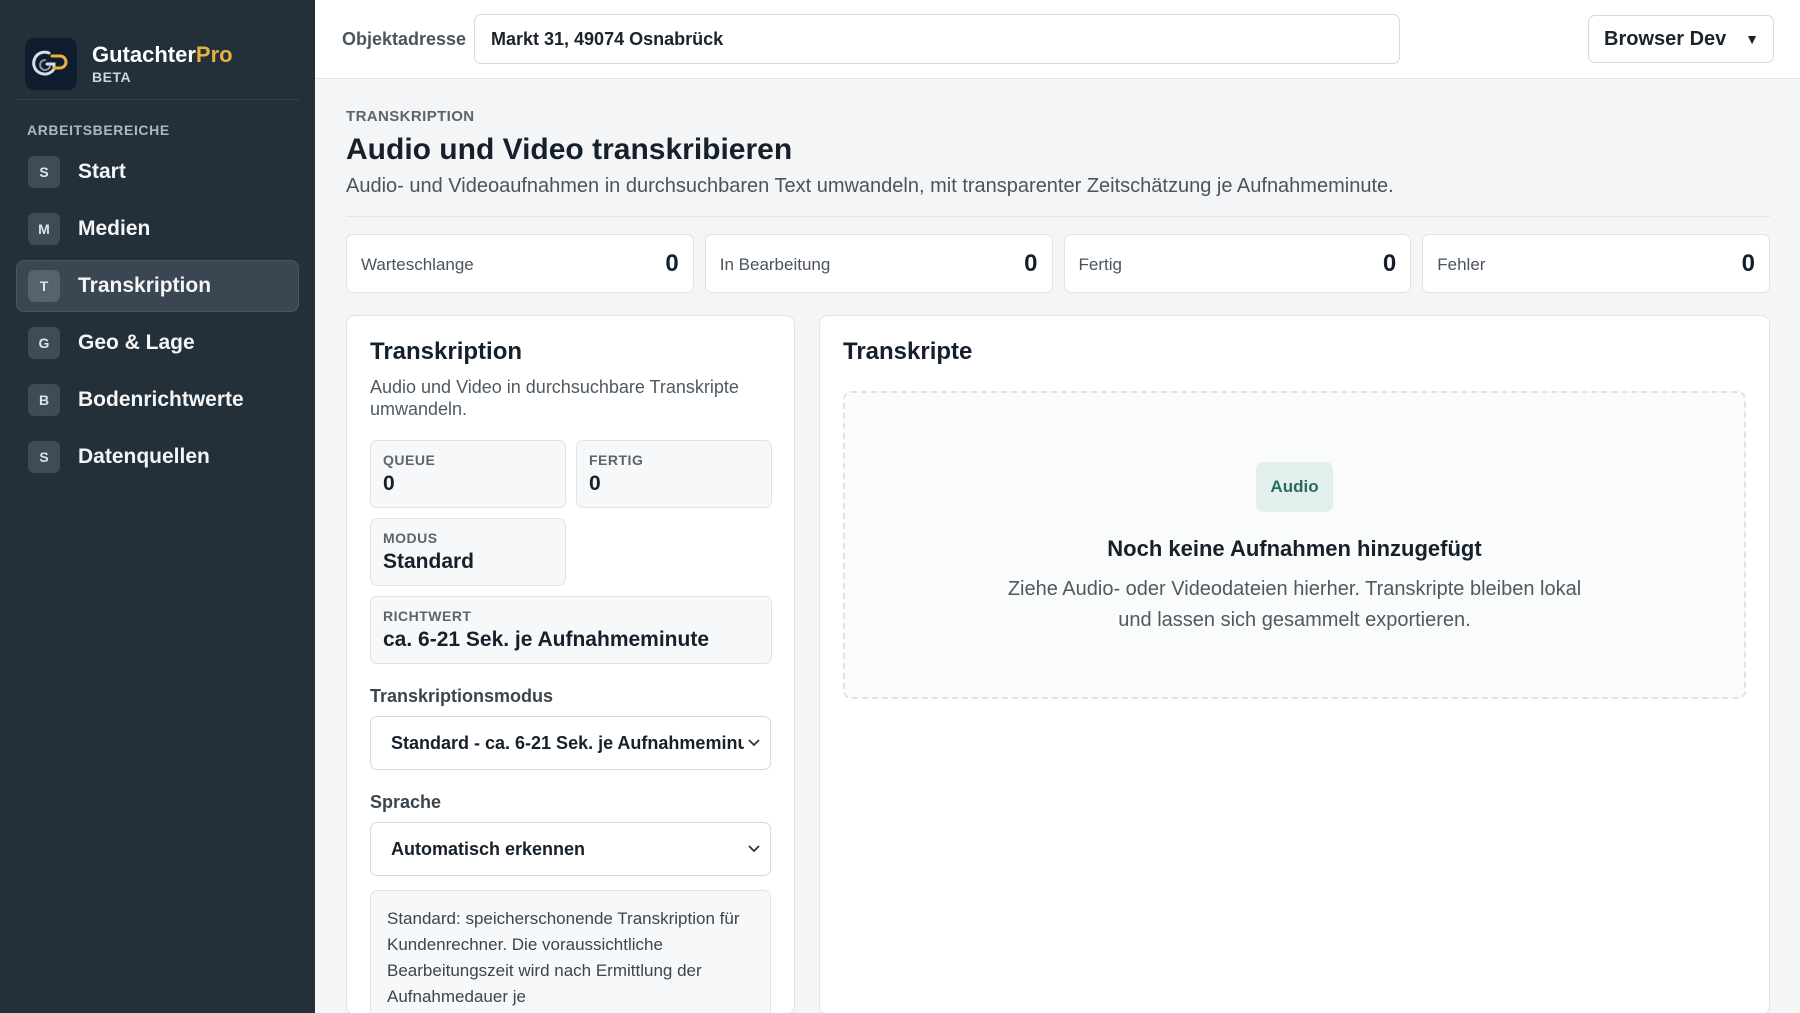 The image size is (1800, 1013). What do you see at coordinates (417, 264) in the screenshot?
I see `stat-label: Warteschlange` at bounding box center [417, 264].